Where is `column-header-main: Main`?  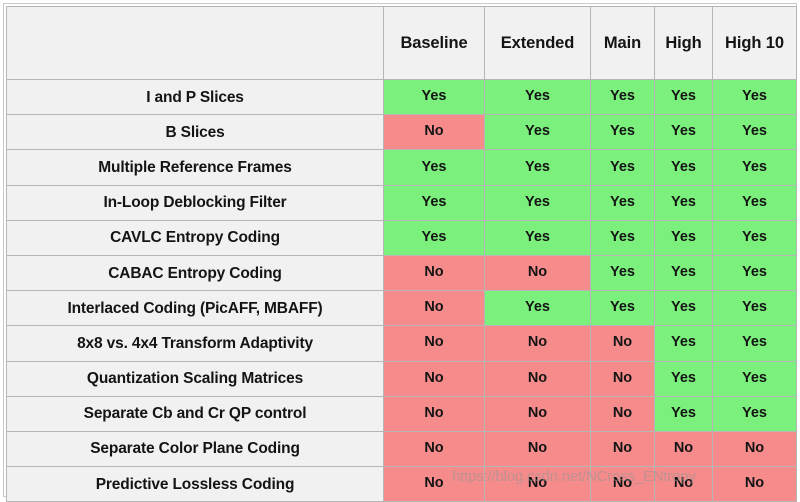 column-header-main: Main is located at coordinates (622, 43).